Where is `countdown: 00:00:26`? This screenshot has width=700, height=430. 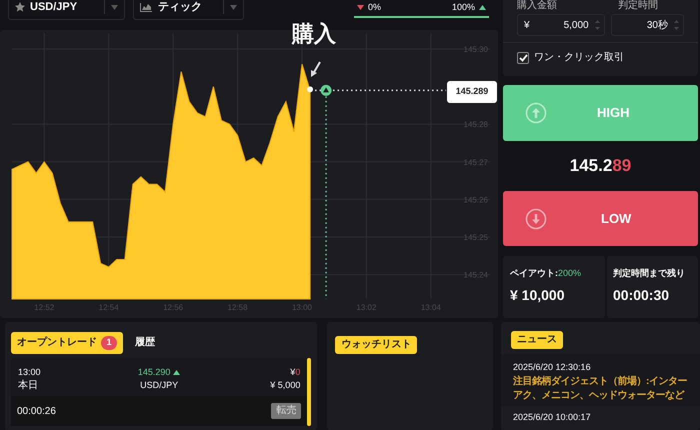 countdown: 00:00:26 is located at coordinates (36, 411).